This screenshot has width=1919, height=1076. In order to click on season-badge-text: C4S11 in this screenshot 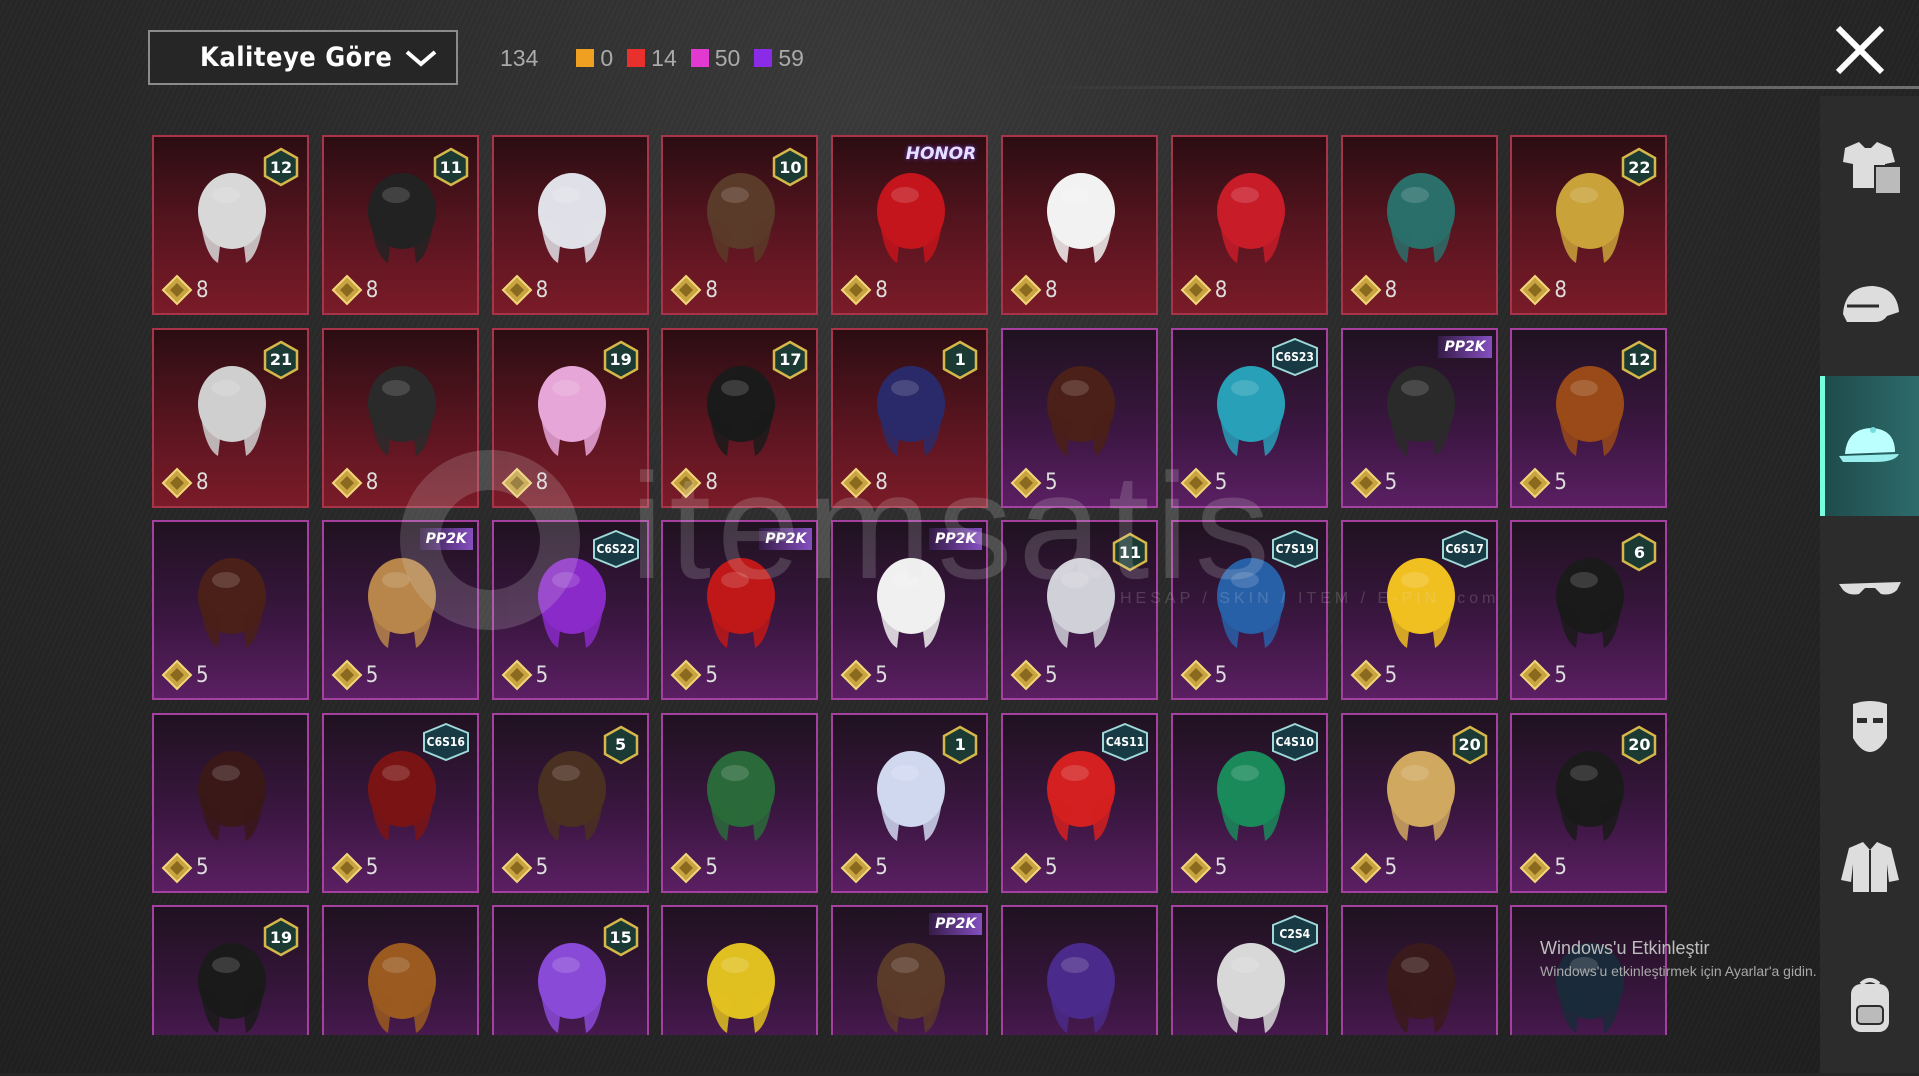, I will do `click(1125, 741)`.